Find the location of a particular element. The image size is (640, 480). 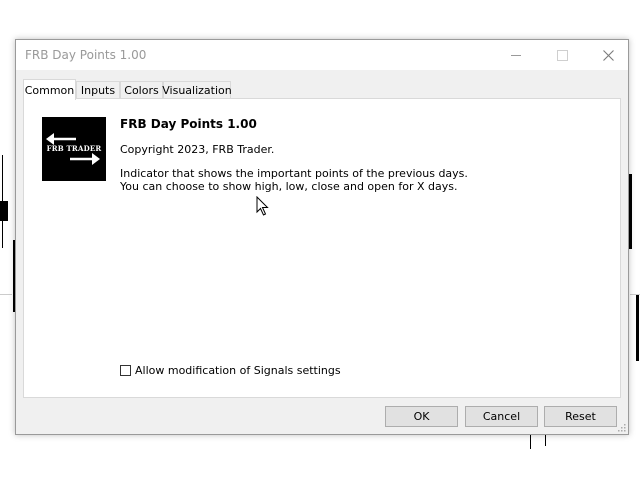

allow-signals-option: Allow modification of Signals settings is located at coordinates (230, 370).